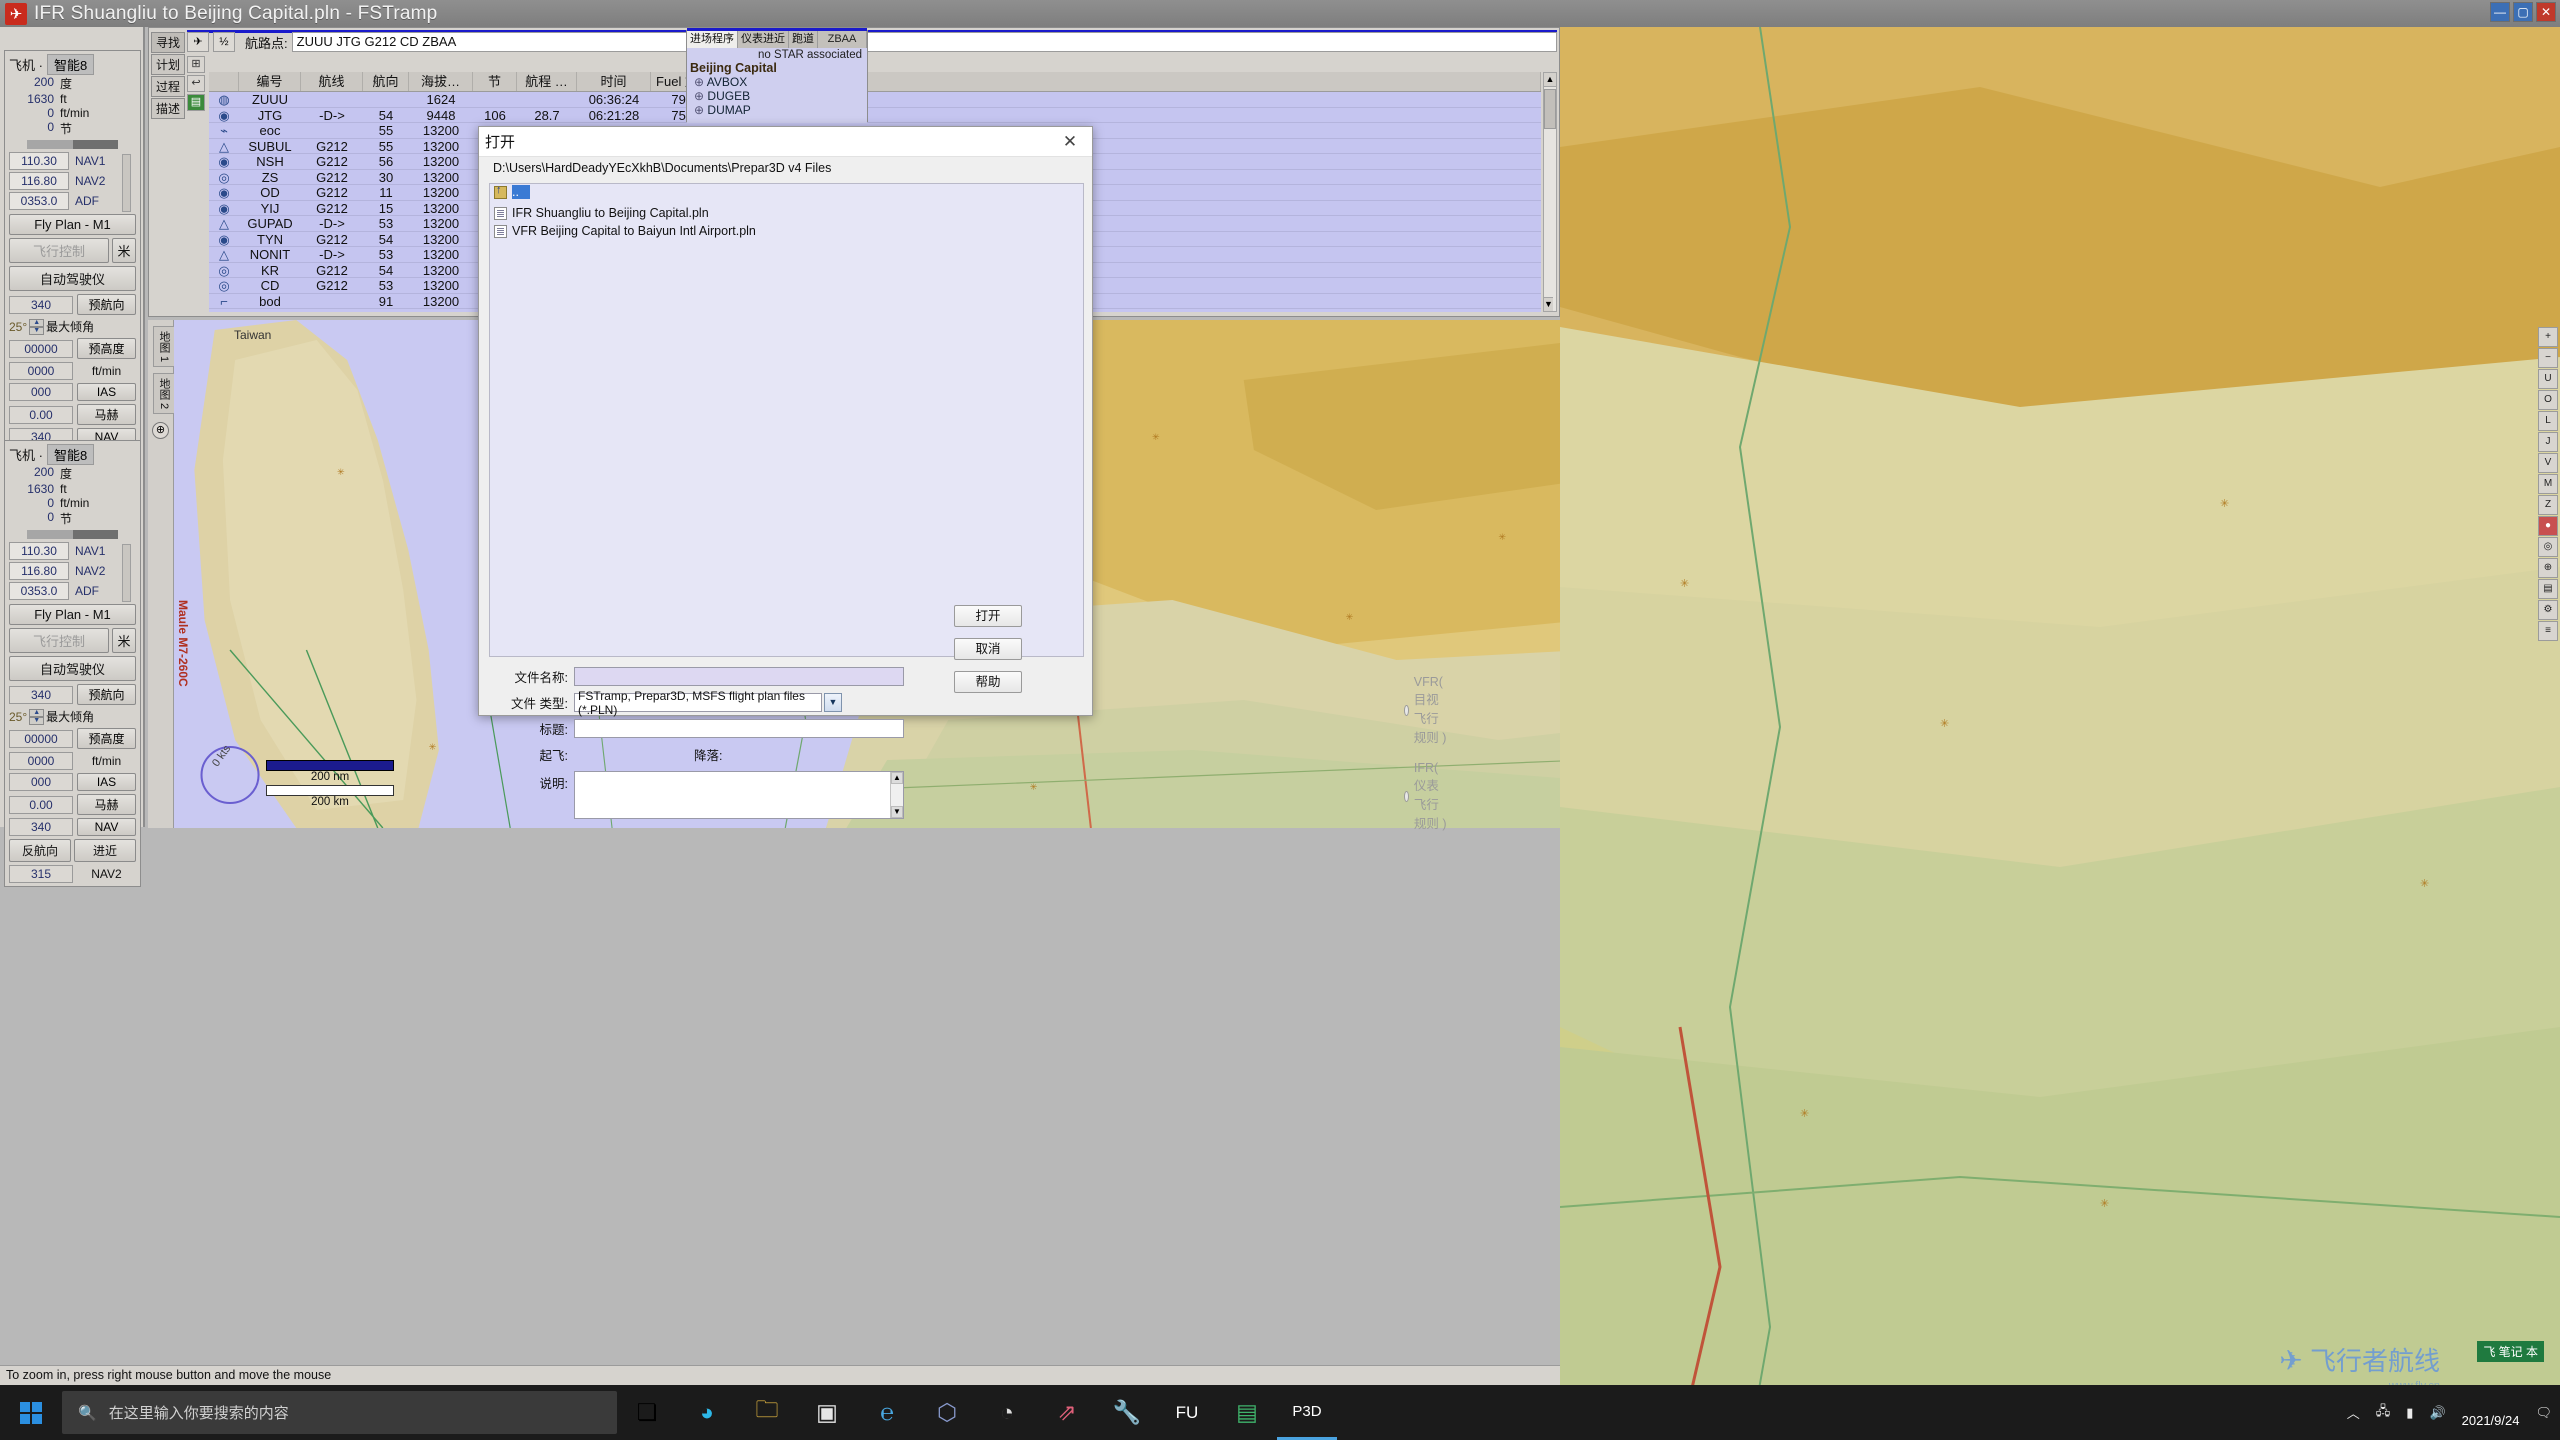 The image size is (2560, 1440). I want to click on tab-runway: 跑道, so click(803, 39).